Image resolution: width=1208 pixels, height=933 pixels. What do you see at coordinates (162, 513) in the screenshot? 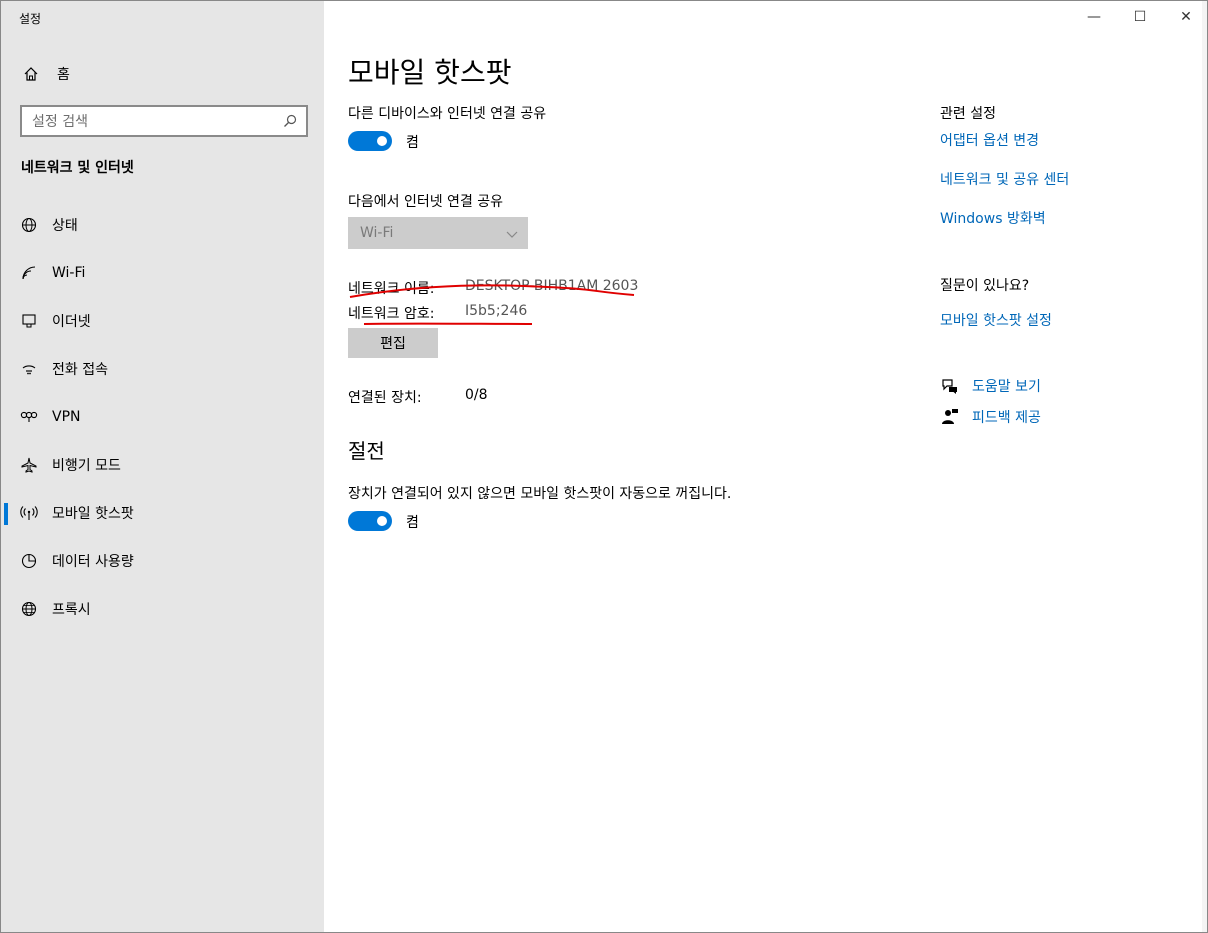
I see `sidebar-item-mobile-hotspot: 모바일 핫스팟` at bounding box center [162, 513].